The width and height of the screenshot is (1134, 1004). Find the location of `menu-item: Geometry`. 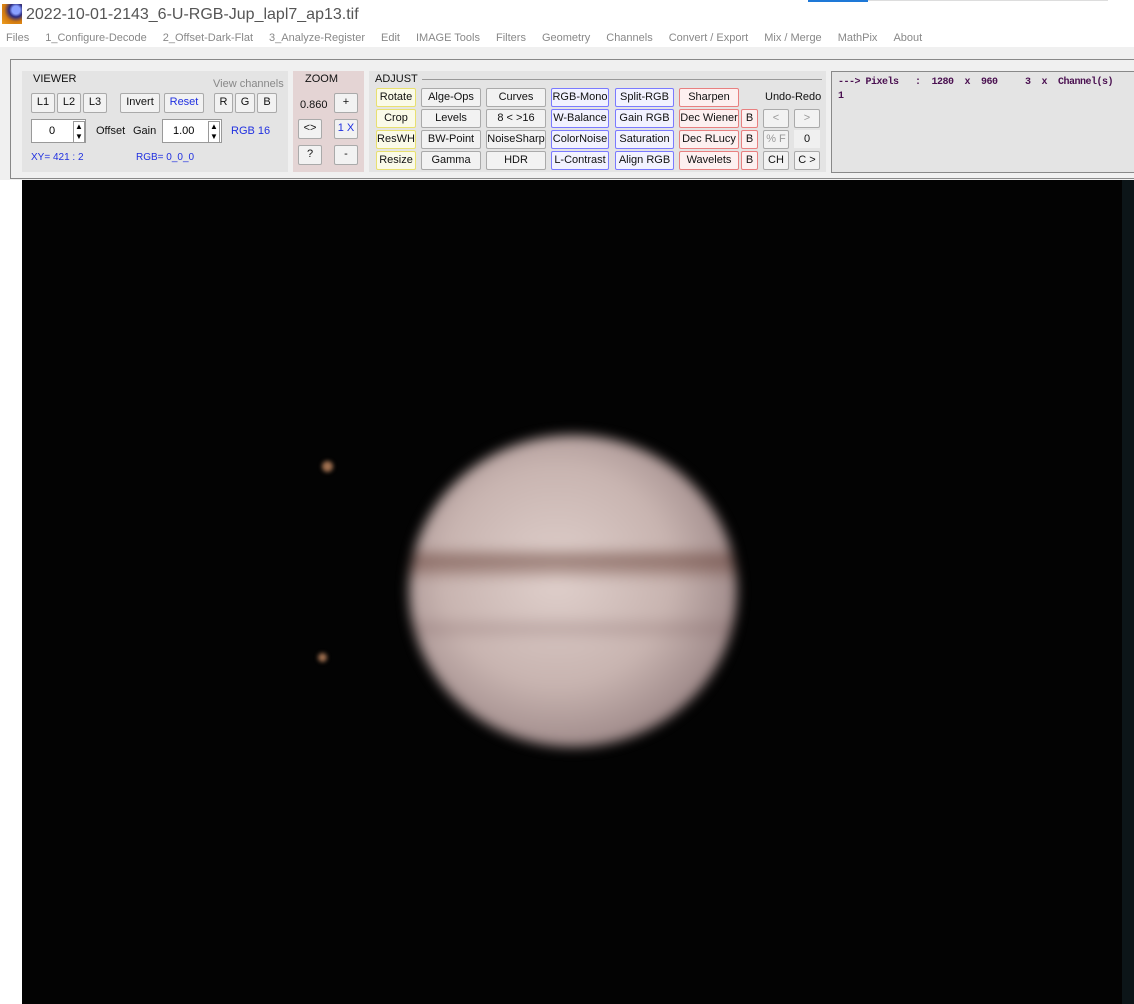

menu-item: Geometry is located at coordinates (566, 38).